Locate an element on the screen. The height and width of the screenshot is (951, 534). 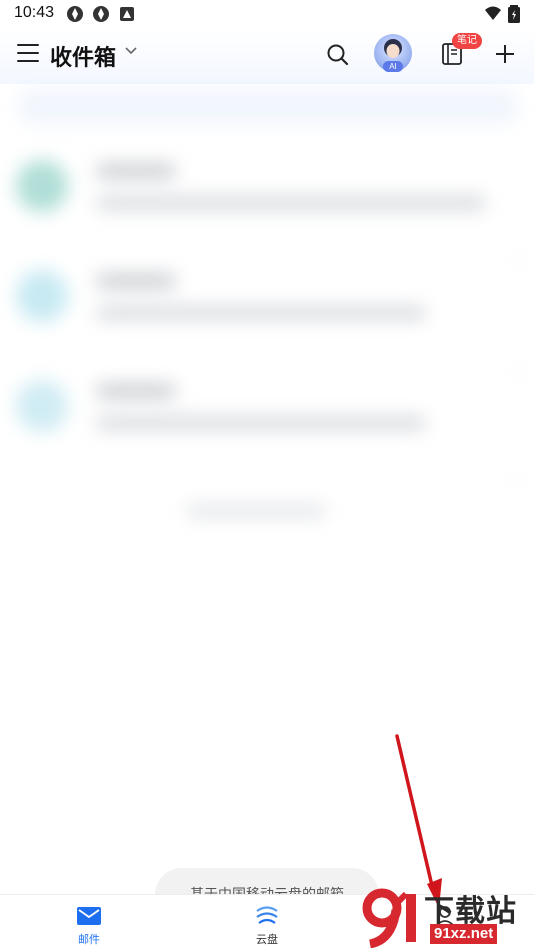
watermark-url: 91xz.net is located at coordinates (464, 934).